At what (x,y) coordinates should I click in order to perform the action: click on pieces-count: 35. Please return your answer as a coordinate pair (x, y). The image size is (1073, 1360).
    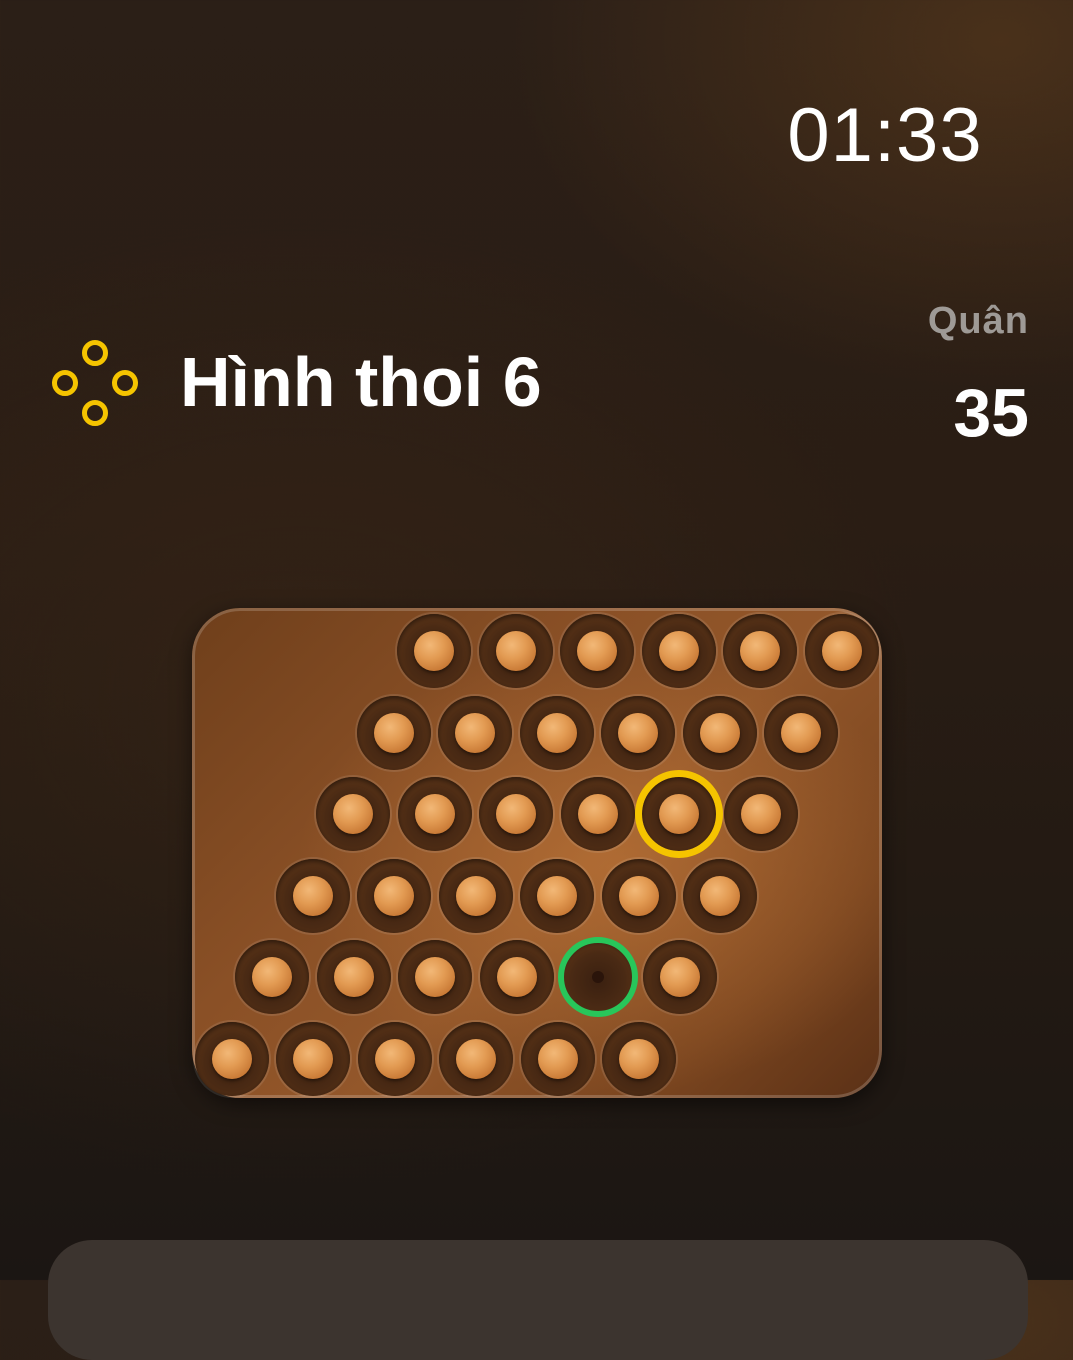
    Looking at the image, I should click on (991, 413).